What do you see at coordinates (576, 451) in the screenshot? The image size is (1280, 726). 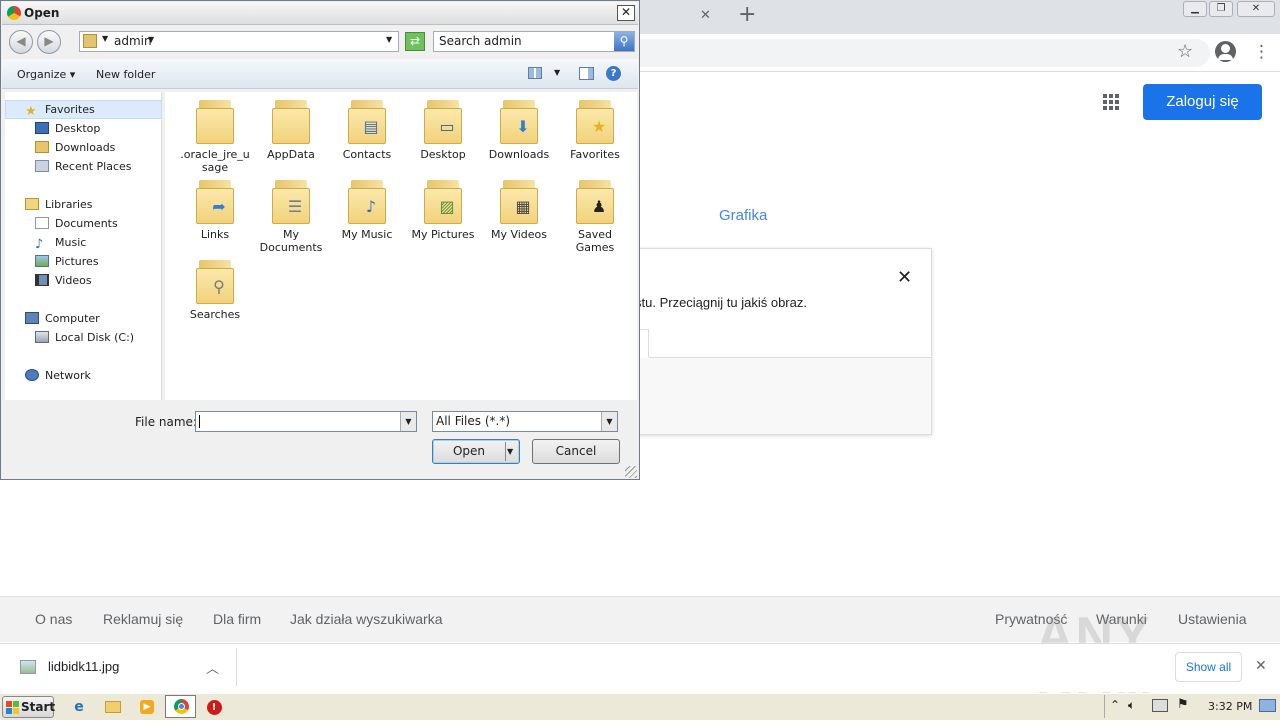 I see `cancel-button: Cancel` at bounding box center [576, 451].